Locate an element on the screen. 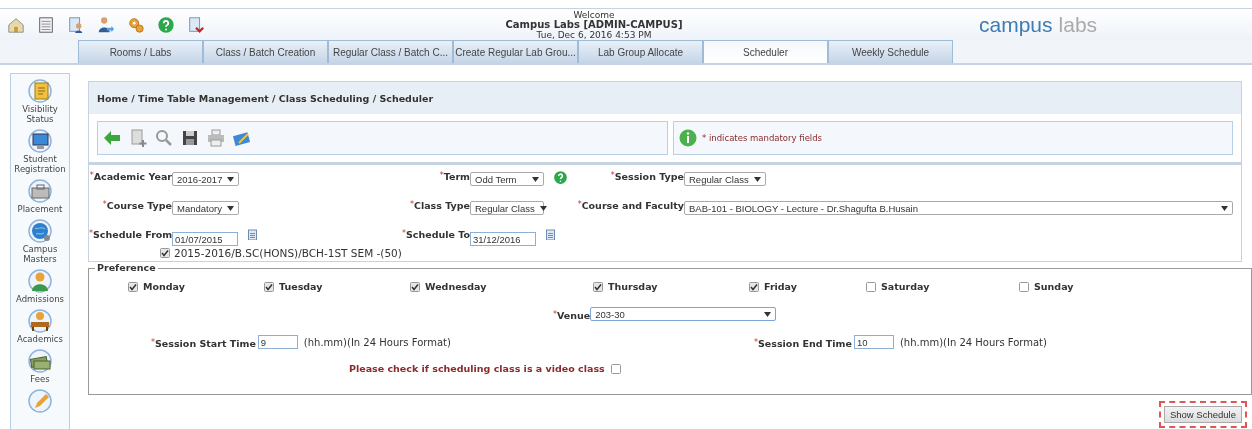 This screenshot has height=429, width=1252. checkbox-label: 2015-2016/B.SC(HONS)/BCH-1ST SEM -(50) is located at coordinates (288, 253).